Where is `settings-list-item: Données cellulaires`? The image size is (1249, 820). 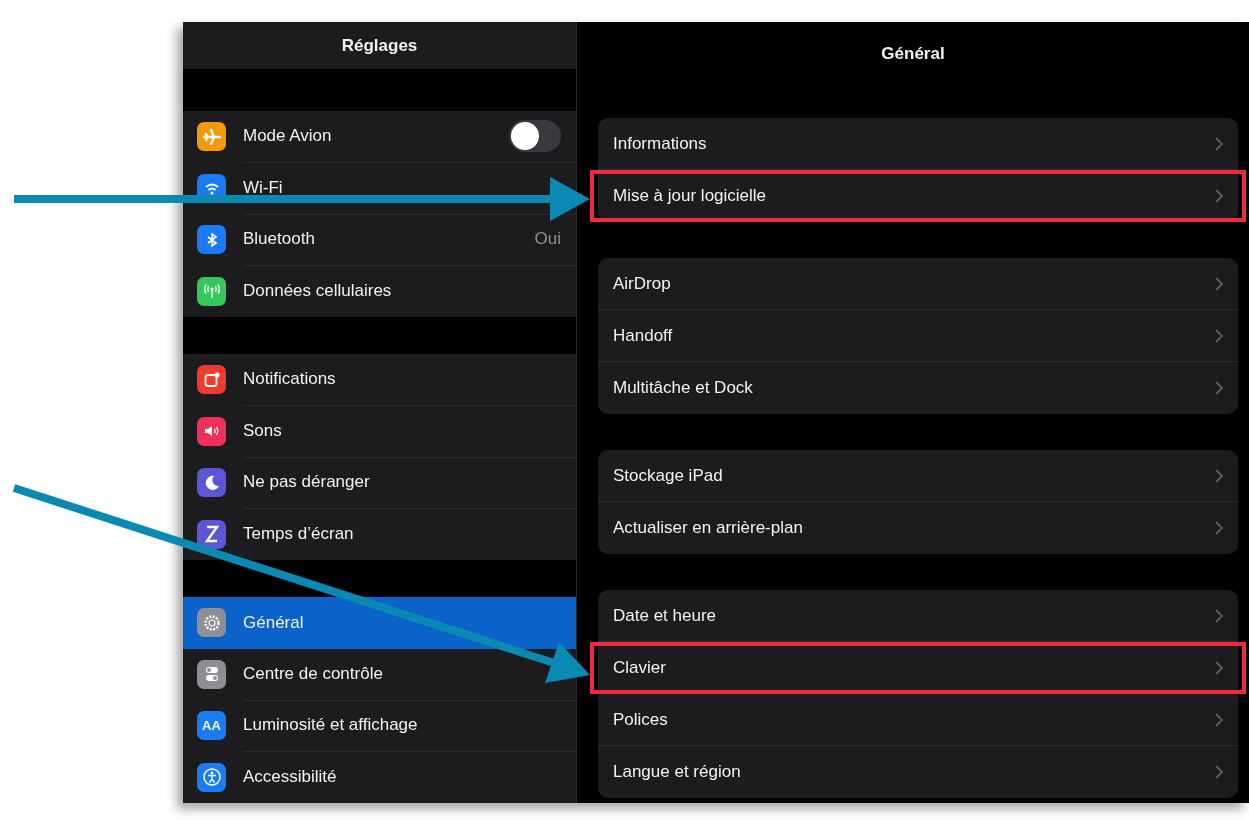
settings-list-item: Données cellulaires is located at coordinates (379, 291).